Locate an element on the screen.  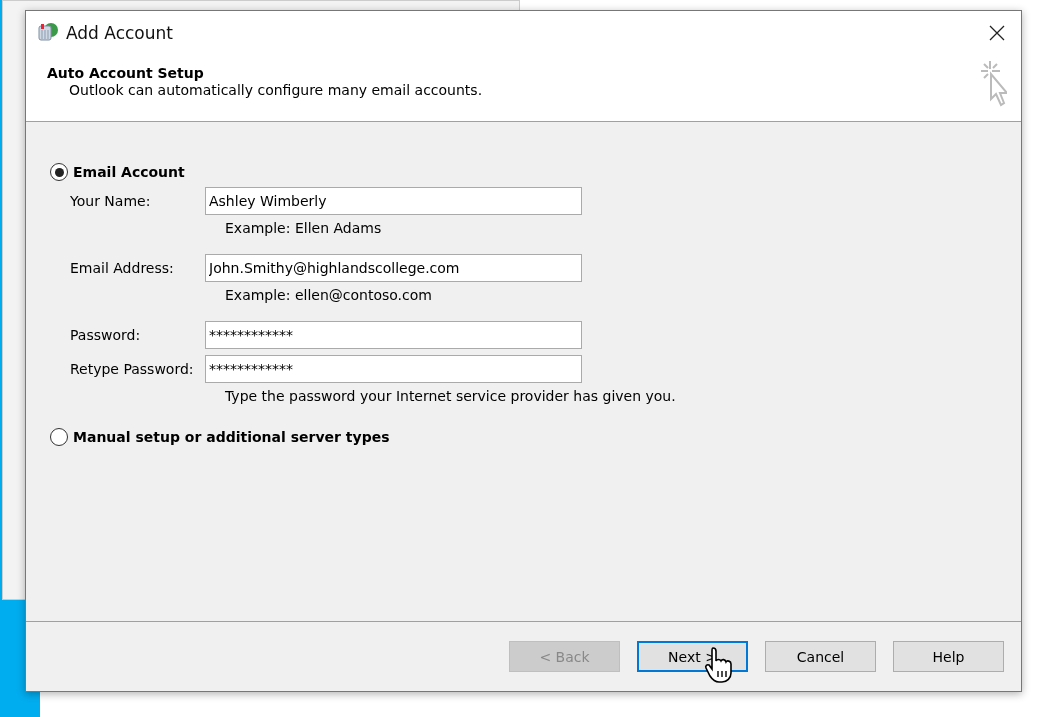
field-label: Email Address: is located at coordinates (122, 268).